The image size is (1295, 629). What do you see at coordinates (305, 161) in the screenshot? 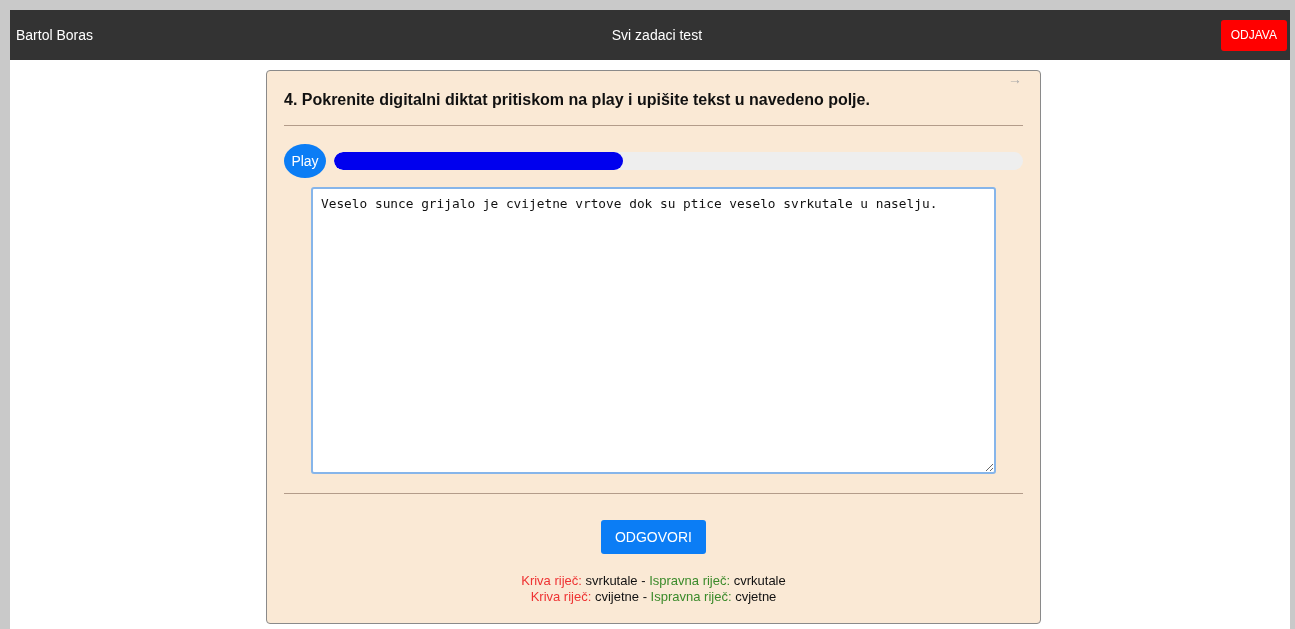
I see `play-button: Play` at bounding box center [305, 161].